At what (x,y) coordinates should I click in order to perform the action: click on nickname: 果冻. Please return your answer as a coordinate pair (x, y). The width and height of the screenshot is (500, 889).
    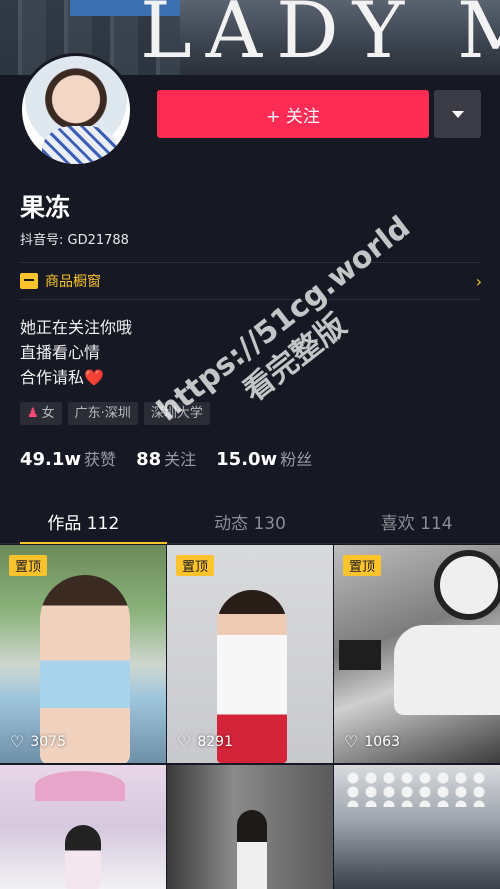
    Looking at the image, I should click on (45, 207).